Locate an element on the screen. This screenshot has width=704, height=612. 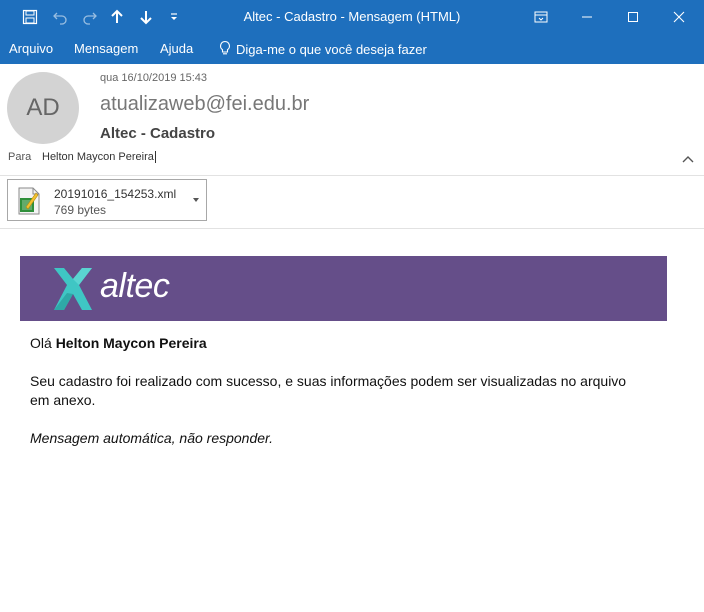
minimize-icon is located at coordinates (587, 17).